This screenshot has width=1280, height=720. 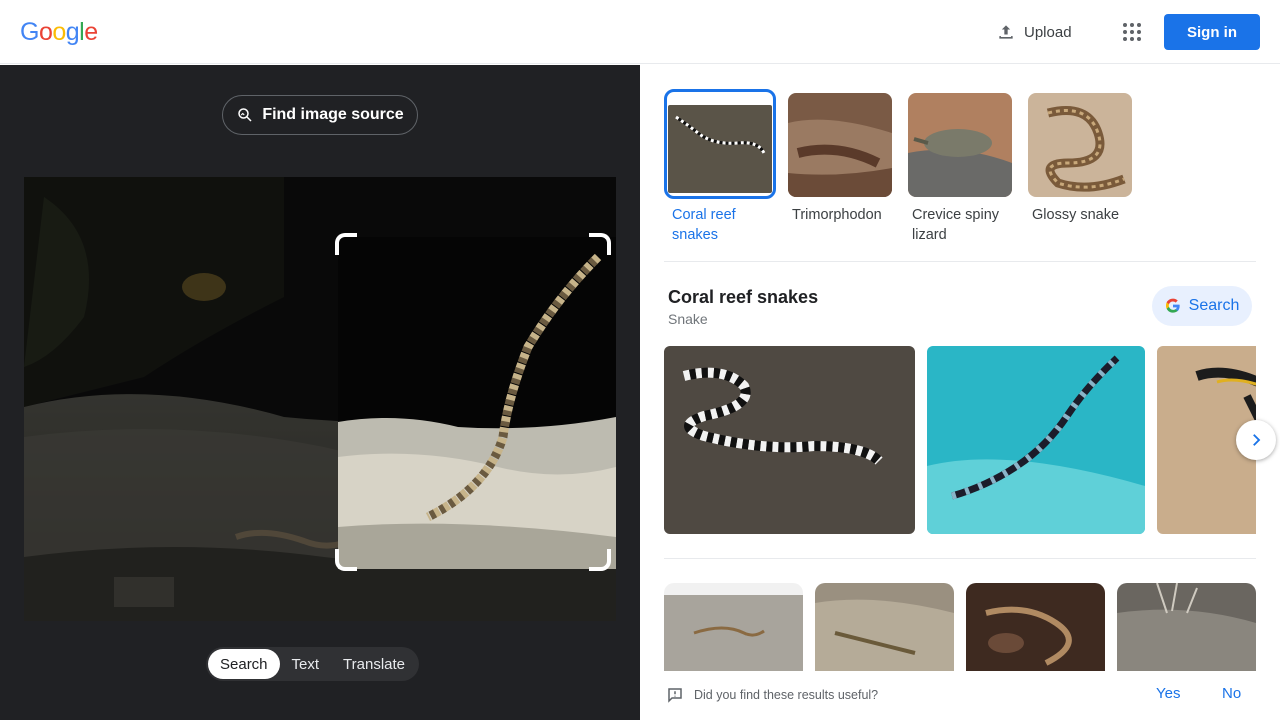 I want to click on tab-text: Text, so click(x=306, y=664).